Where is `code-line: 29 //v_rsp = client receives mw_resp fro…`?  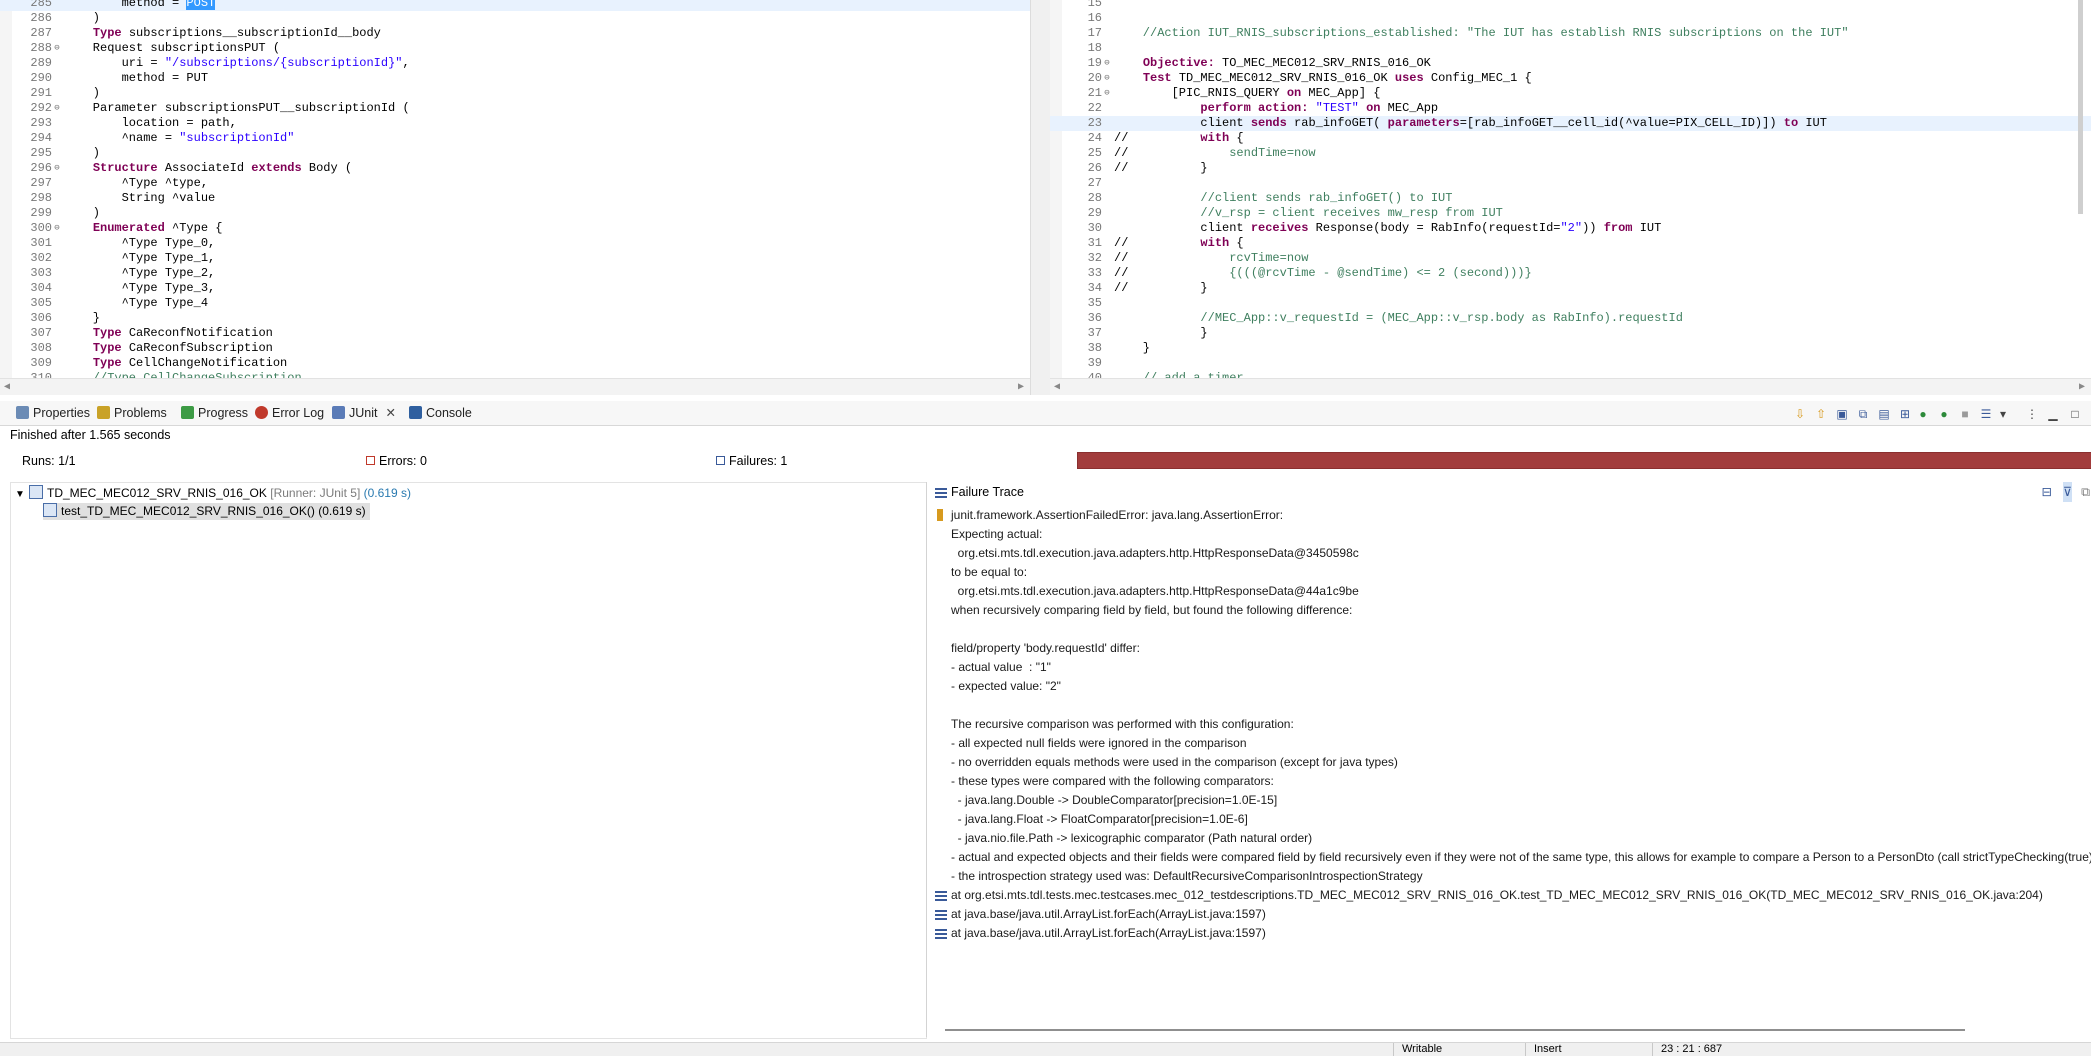
code-line: 29 //v_rsp = client receives mw_resp fro… is located at coordinates (1570, 213).